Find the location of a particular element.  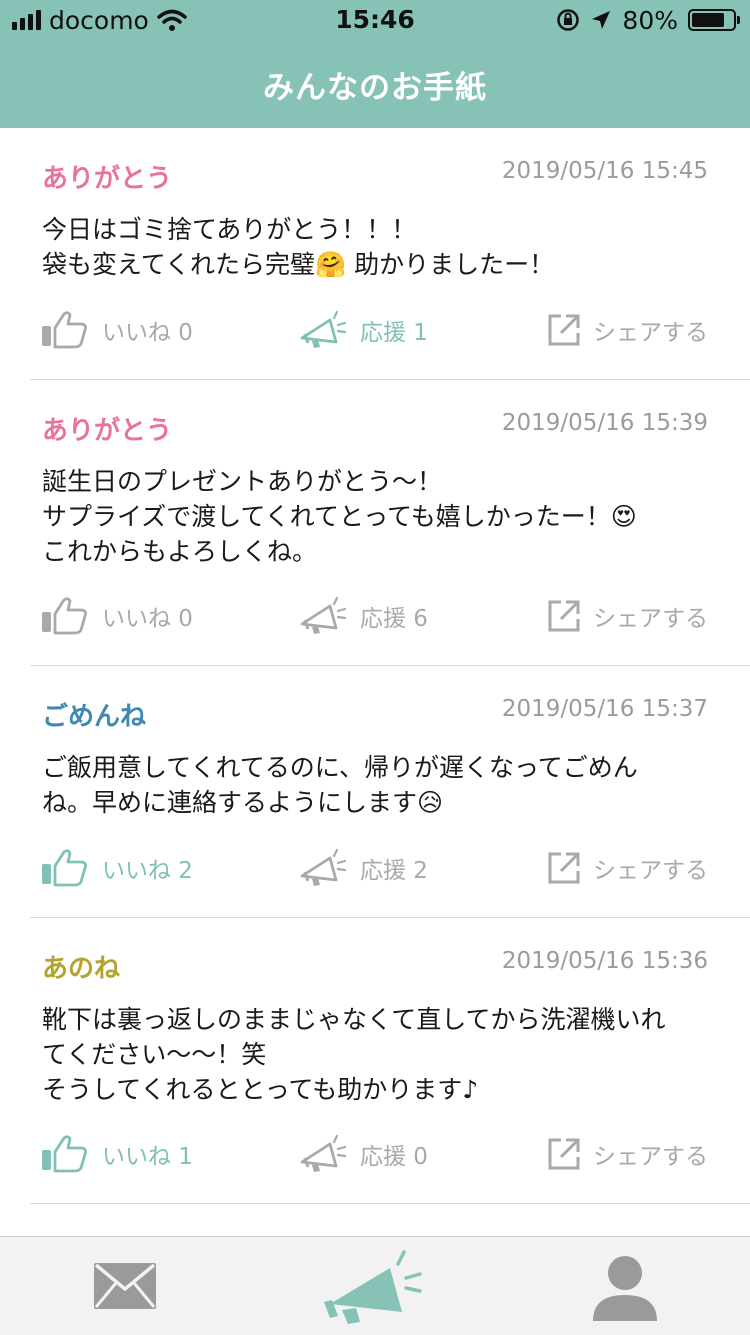

letter-datetime: 2019/05/16 15:45 is located at coordinates (604, 171).